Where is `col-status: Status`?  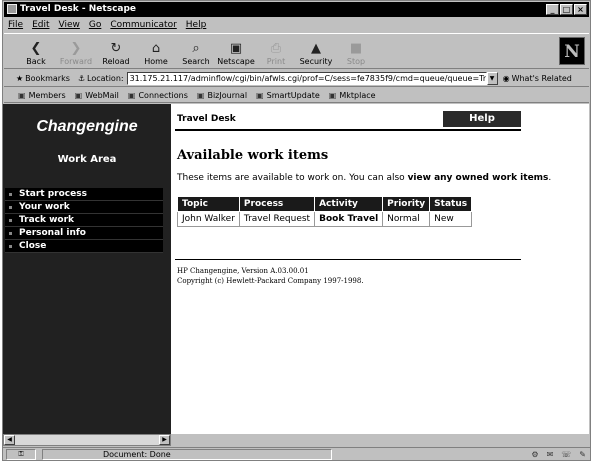
col-status: Status is located at coordinates (451, 204).